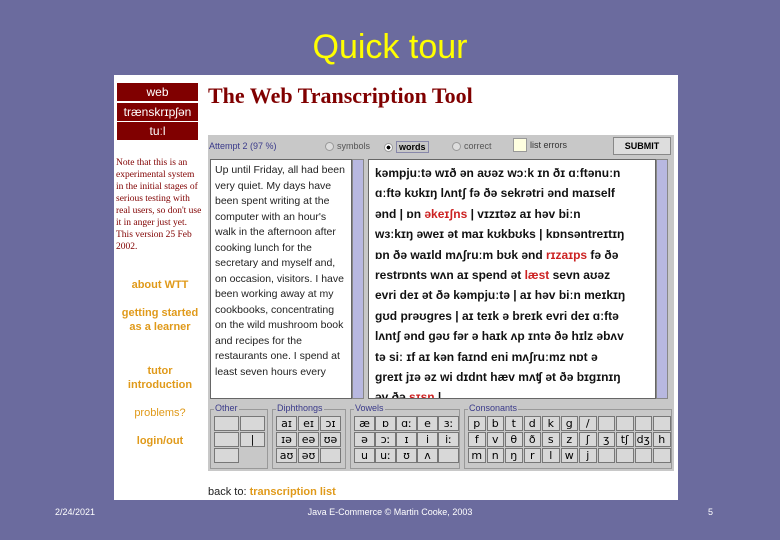 The image size is (780, 540). I want to click on consonants-key: f, so click(477, 439).